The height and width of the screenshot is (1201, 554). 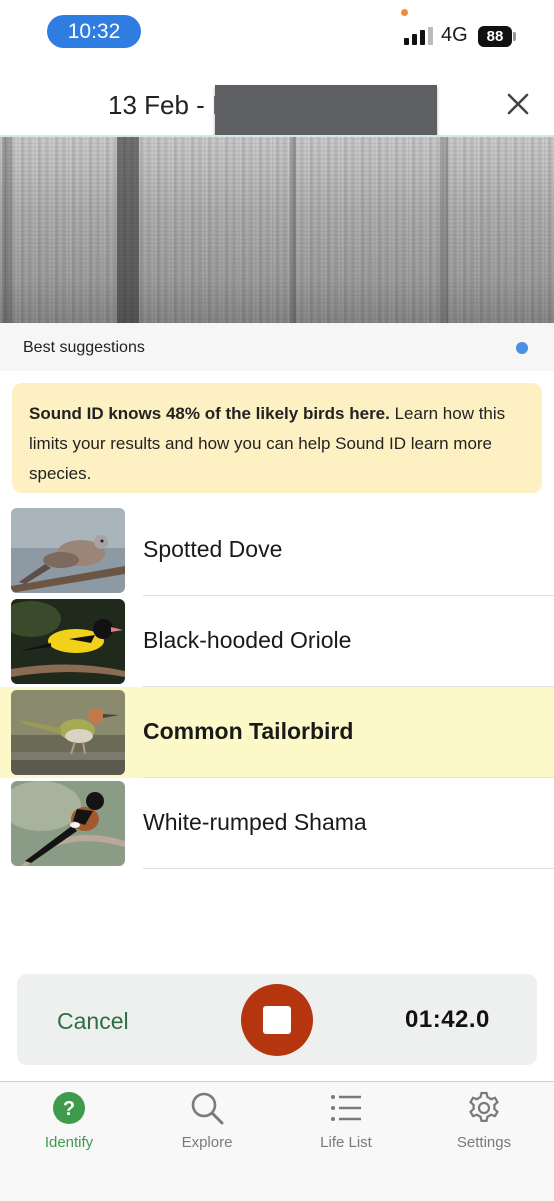 What do you see at coordinates (68, 641) in the screenshot?
I see `bird-photo-black-hooded-oriole` at bounding box center [68, 641].